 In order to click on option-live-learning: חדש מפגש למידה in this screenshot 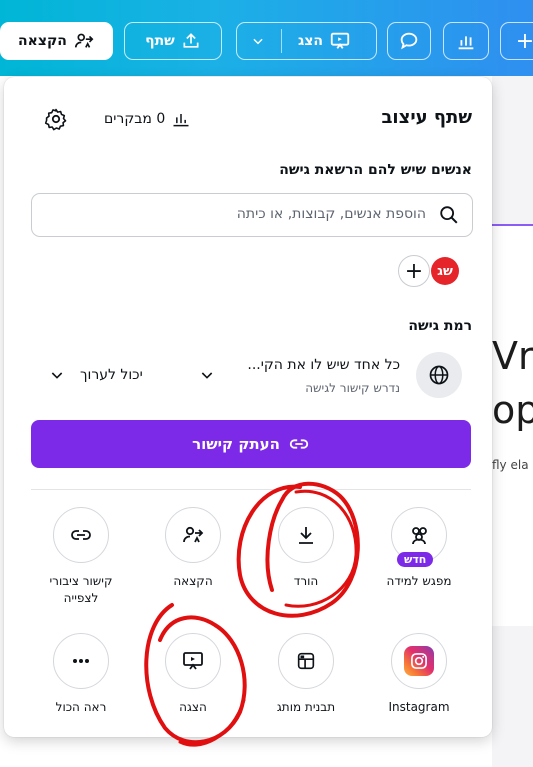, I will do `click(419, 548)`.